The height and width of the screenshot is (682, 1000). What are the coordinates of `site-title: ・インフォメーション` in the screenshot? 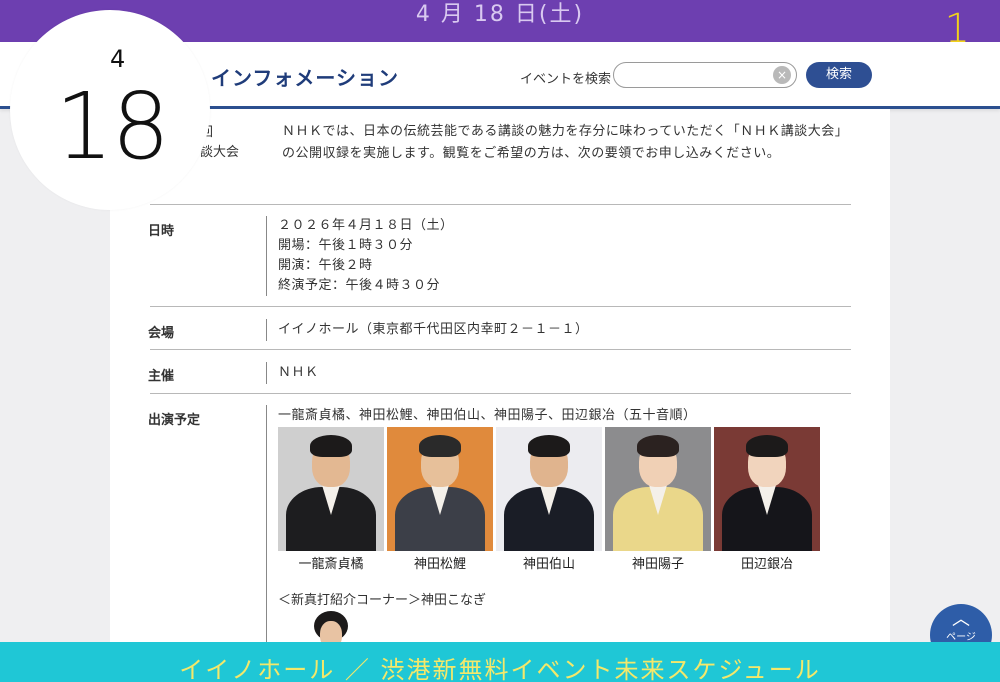 It's located at (294, 76).